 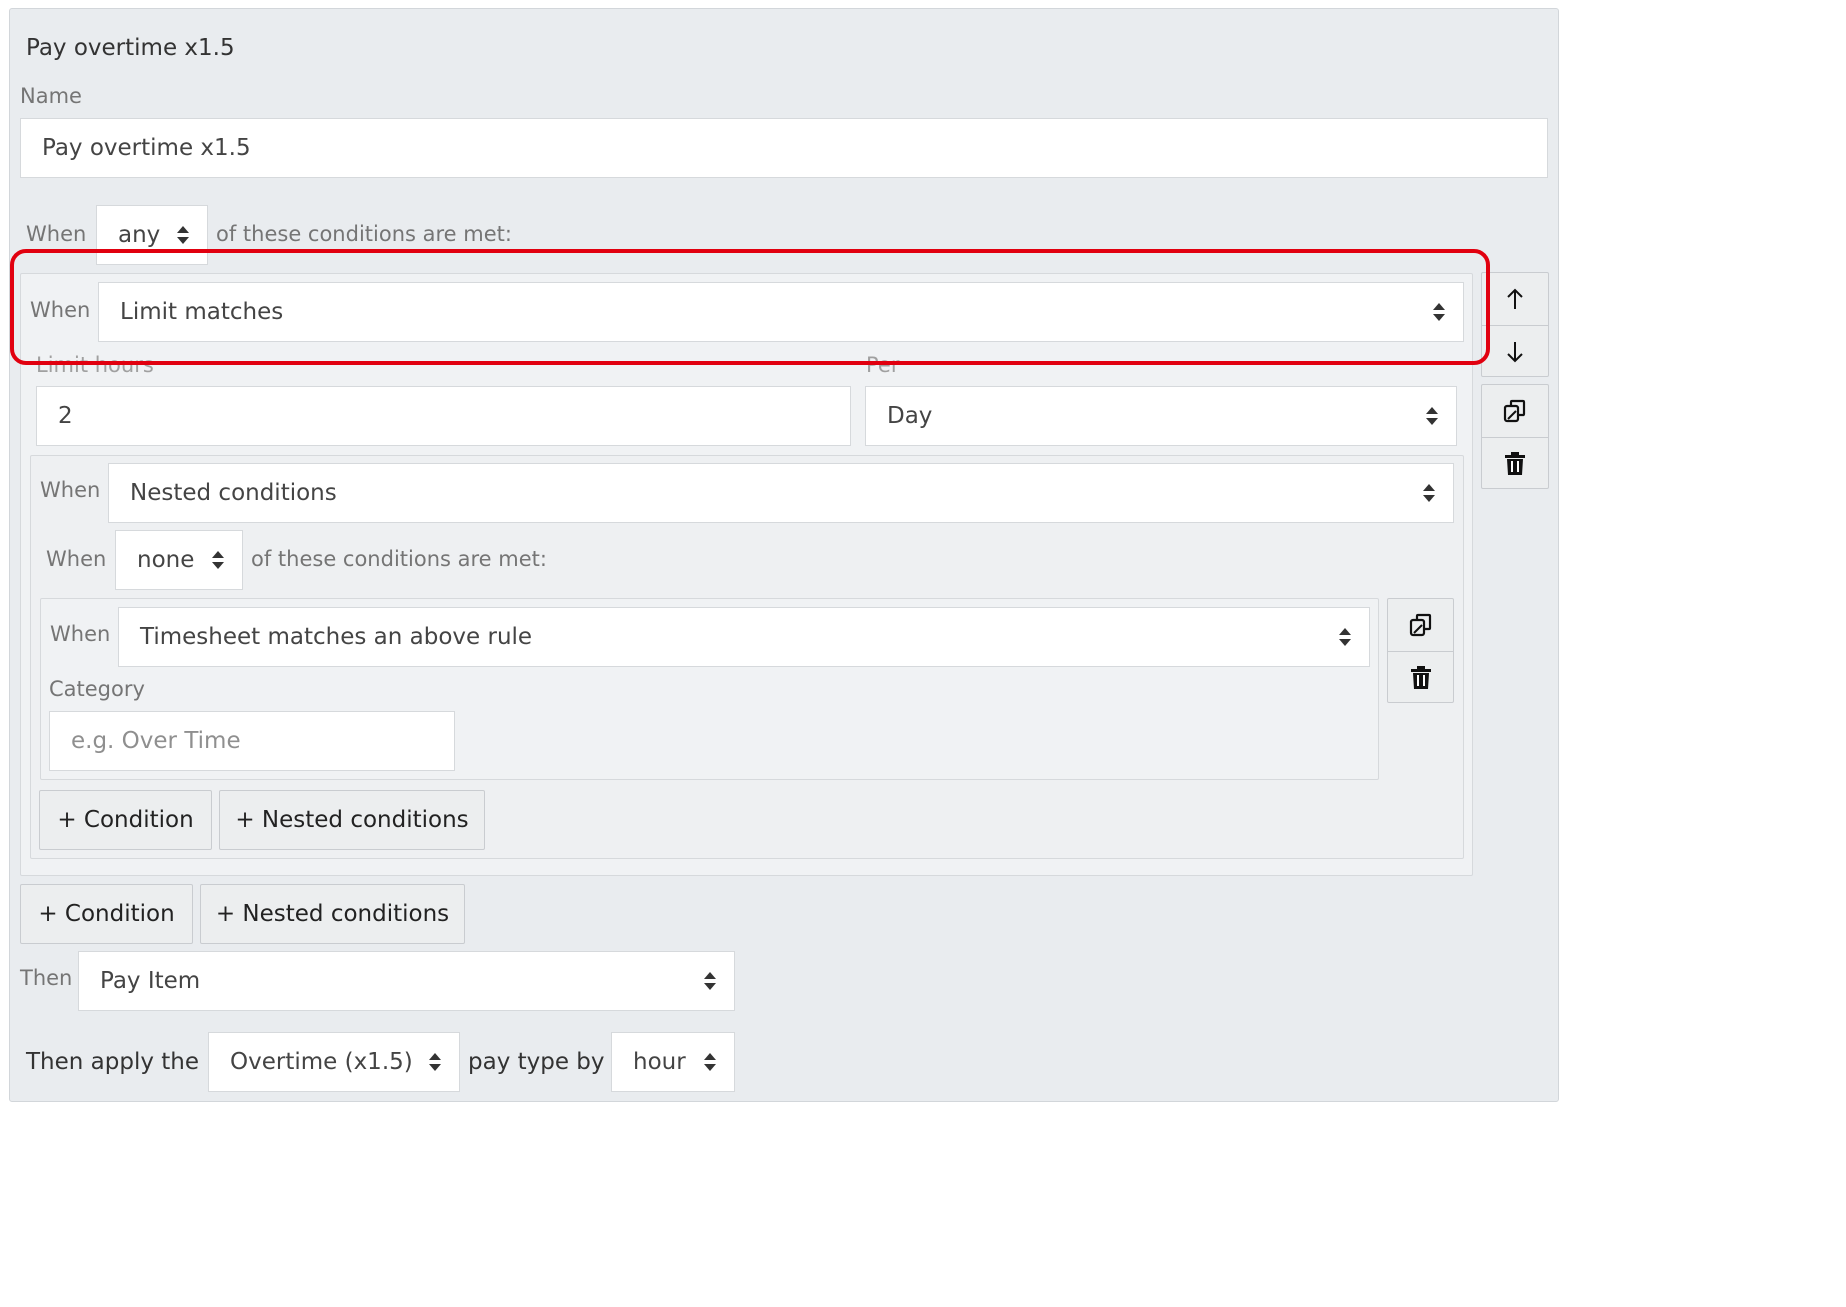 What do you see at coordinates (659, 1062) in the screenshot?
I see `unit-value: hour` at bounding box center [659, 1062].